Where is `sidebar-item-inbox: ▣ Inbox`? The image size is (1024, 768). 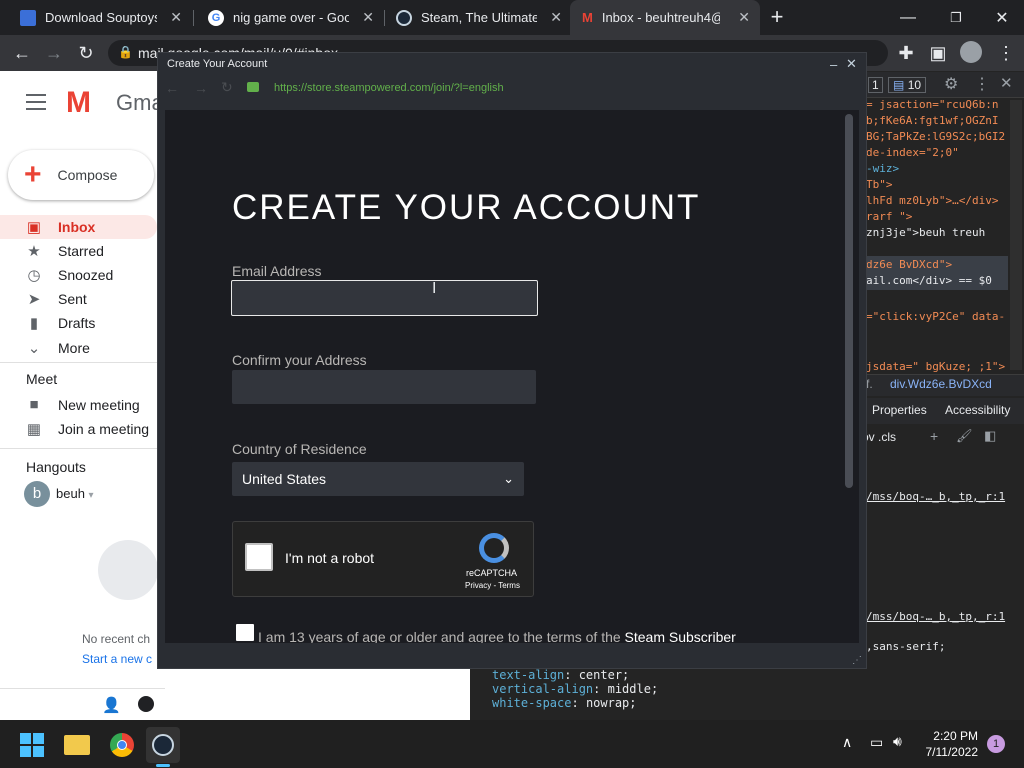
sidebar-item-inbox: ▣ Inbox is located at coordinates (60, 227).